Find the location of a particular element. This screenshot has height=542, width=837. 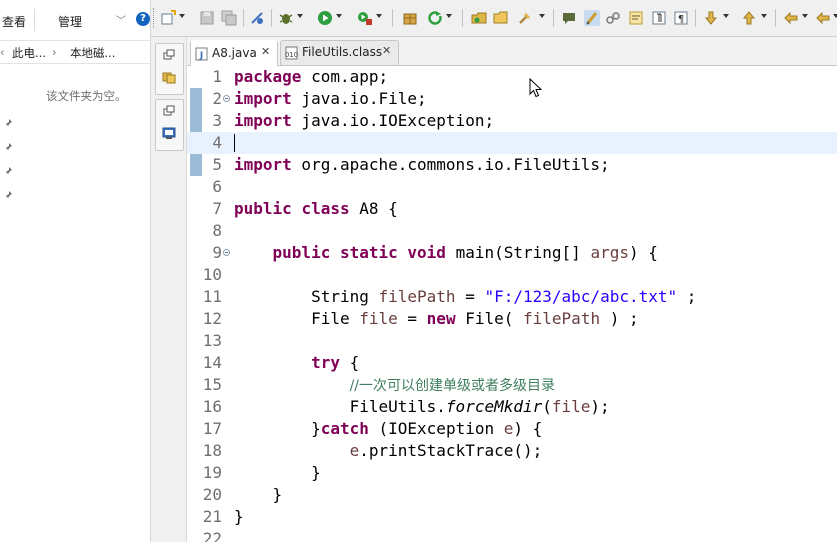

code-token: import is located at coordinates (263, 98).